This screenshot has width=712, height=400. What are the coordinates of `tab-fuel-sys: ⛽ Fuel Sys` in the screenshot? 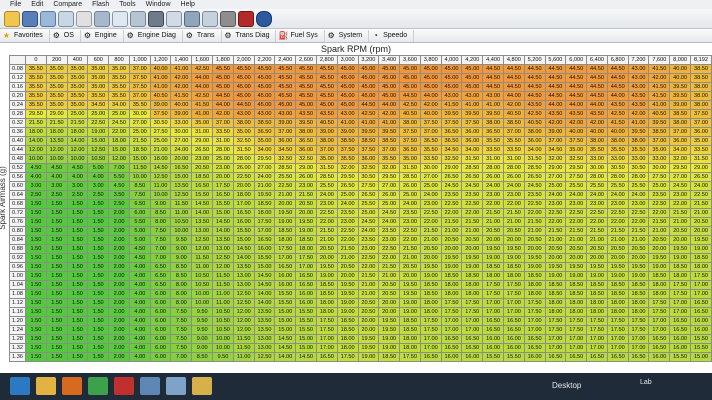 It's located at (300, 35).